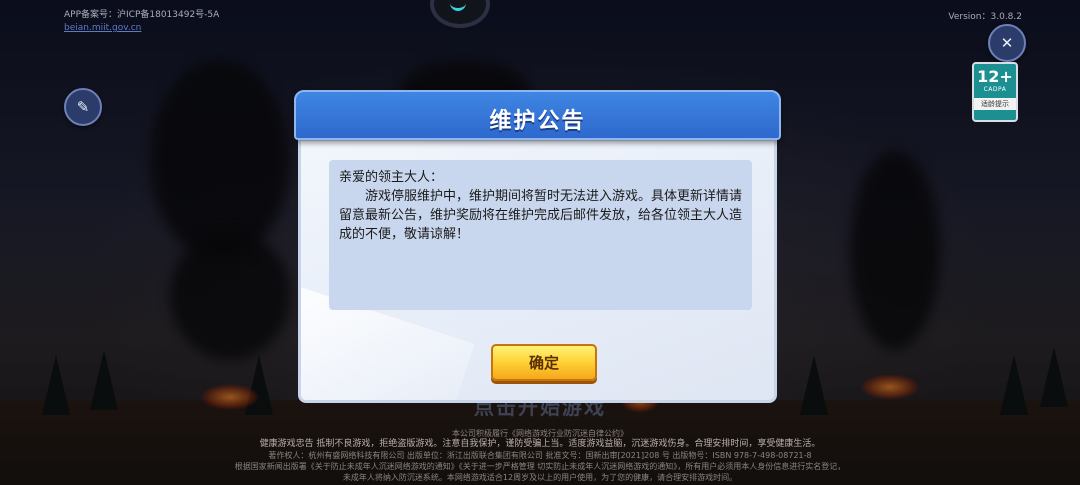 Image resolution: width=1080 pixels, height=485 pixels. I want to click on edit-note-icon: ✎, so click(83, 107).